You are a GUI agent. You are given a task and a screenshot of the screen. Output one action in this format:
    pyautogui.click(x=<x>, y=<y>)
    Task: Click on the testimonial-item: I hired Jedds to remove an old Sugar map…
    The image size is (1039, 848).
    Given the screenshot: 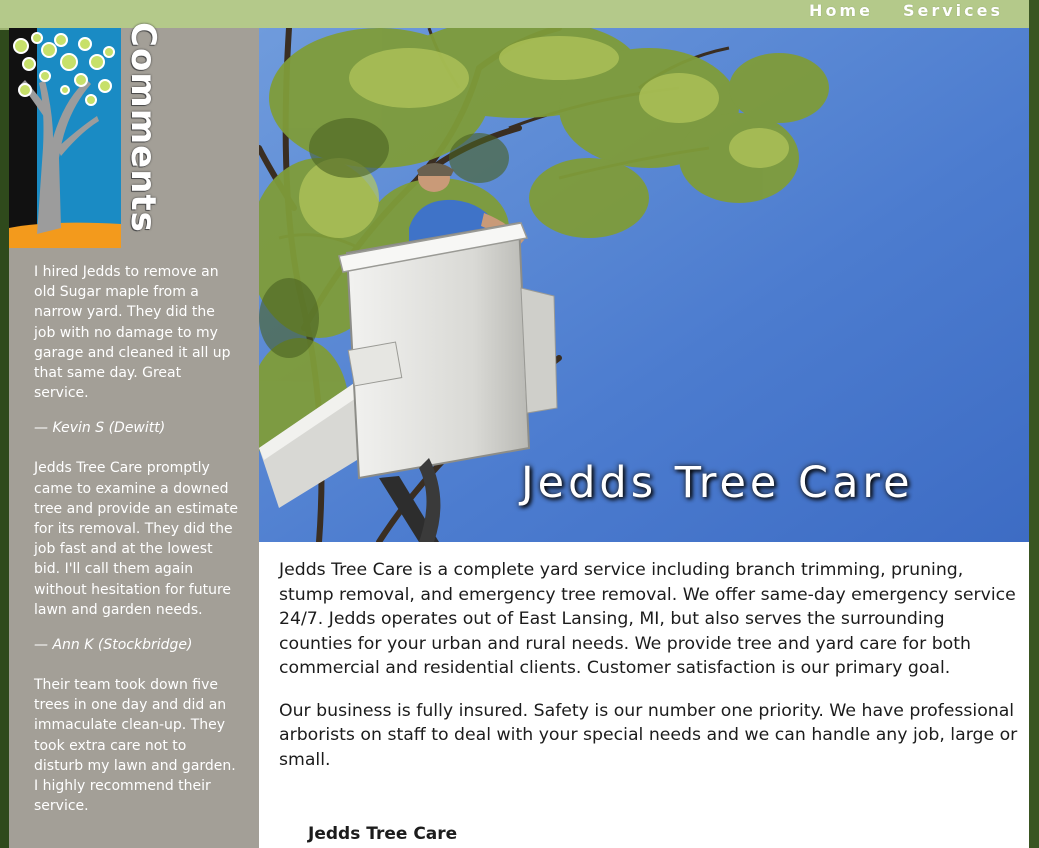 What is the action you would take?
    pyautogui.click(x=136, y=350)
    